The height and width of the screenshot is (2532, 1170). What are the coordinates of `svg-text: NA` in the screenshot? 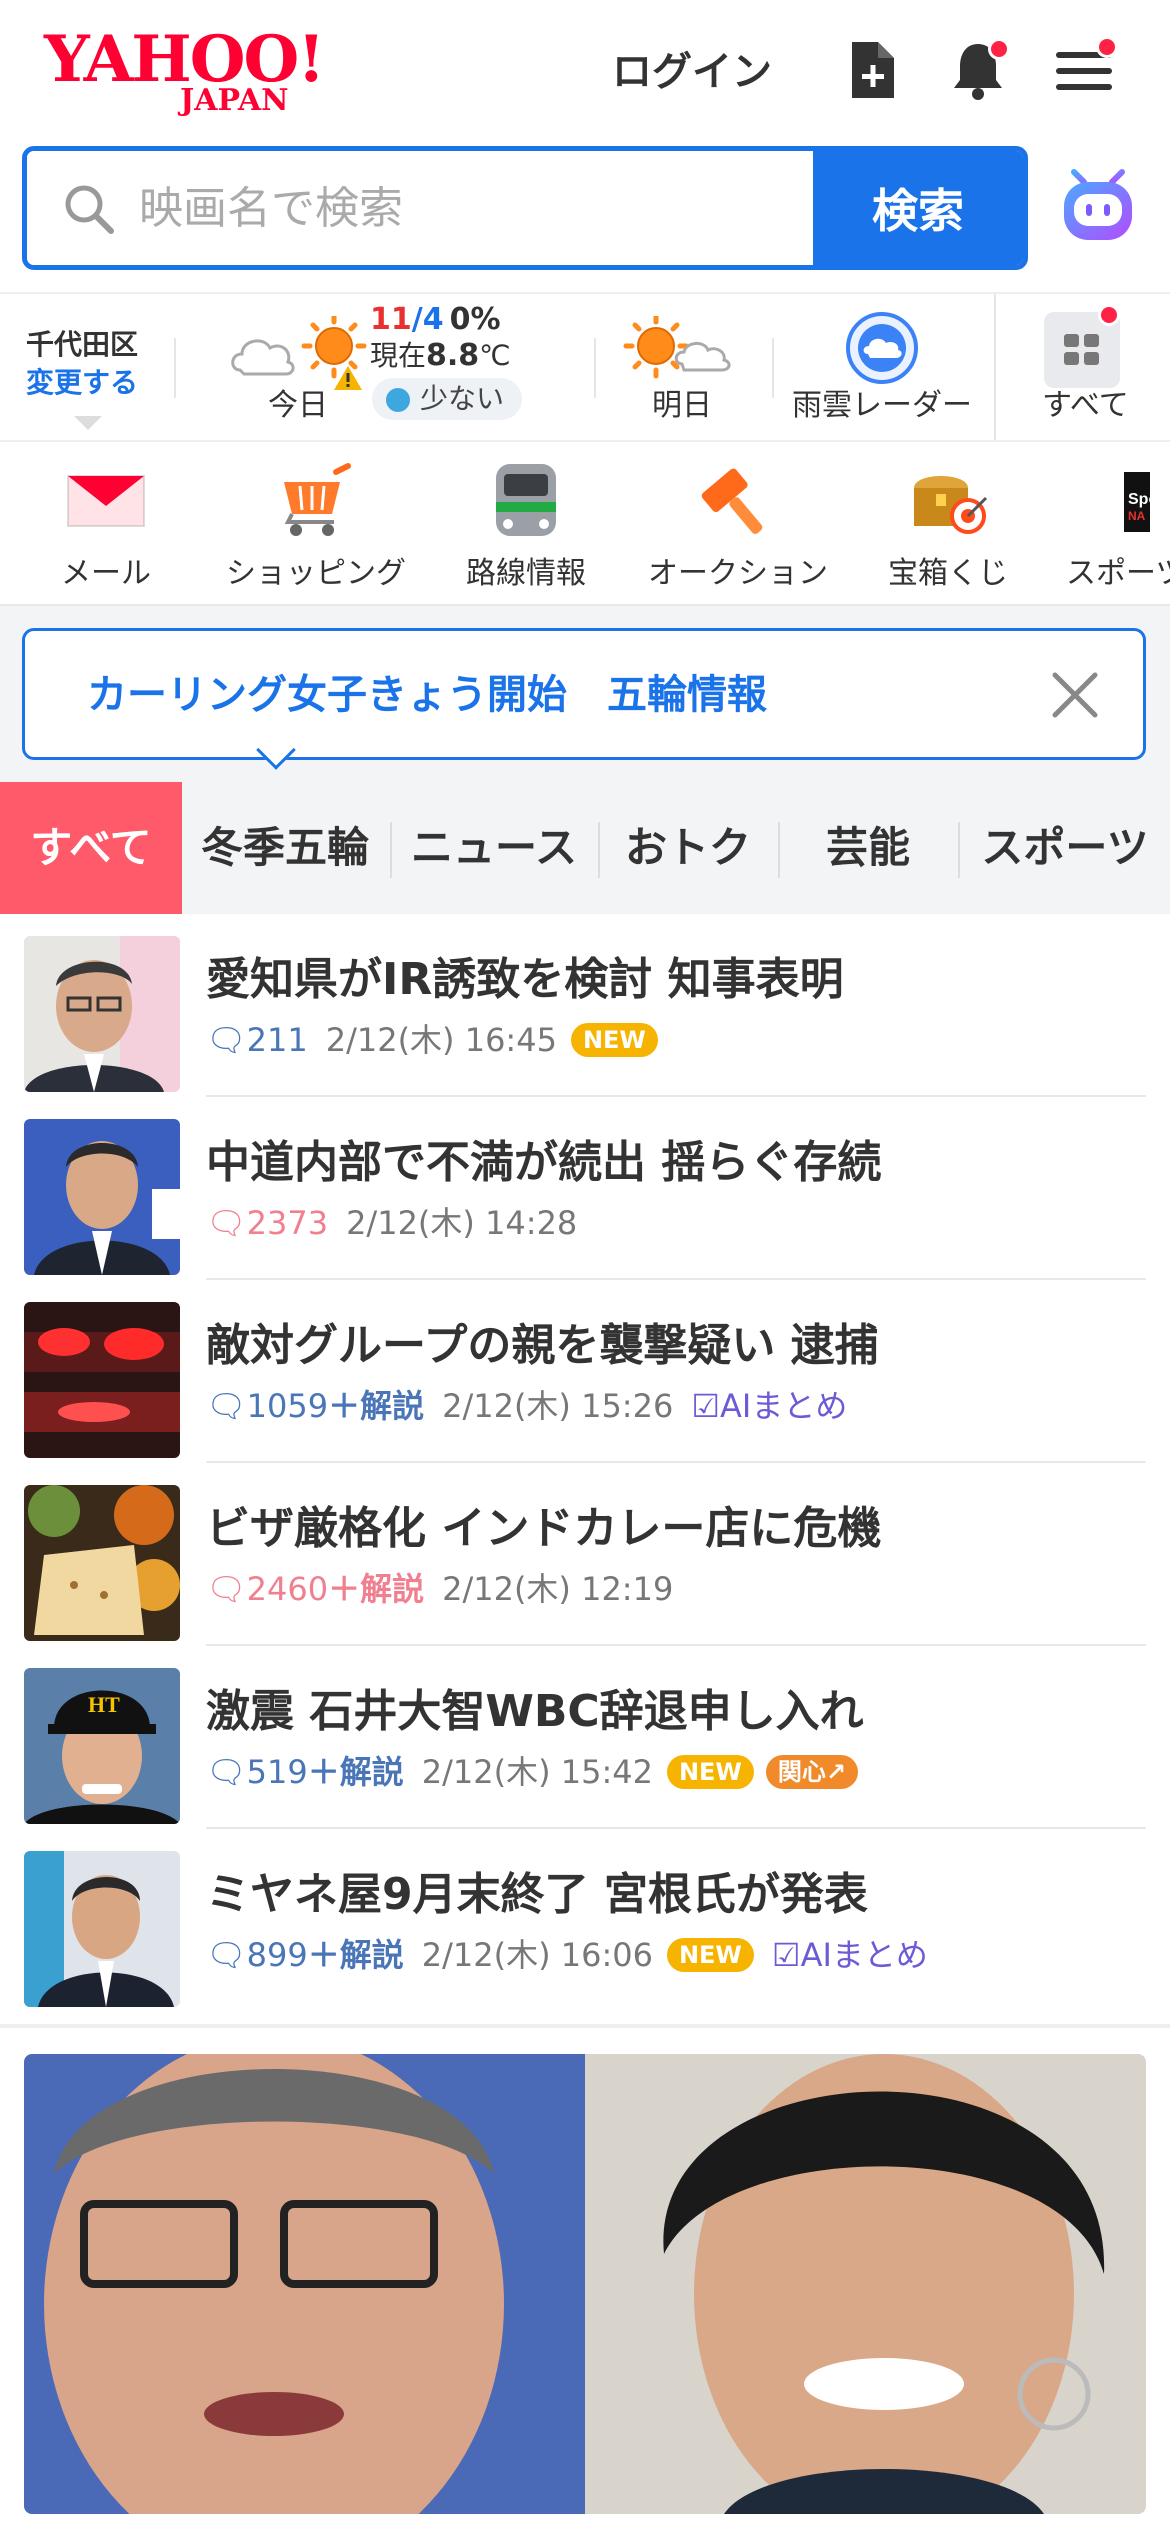 It's located at (1137, 516).